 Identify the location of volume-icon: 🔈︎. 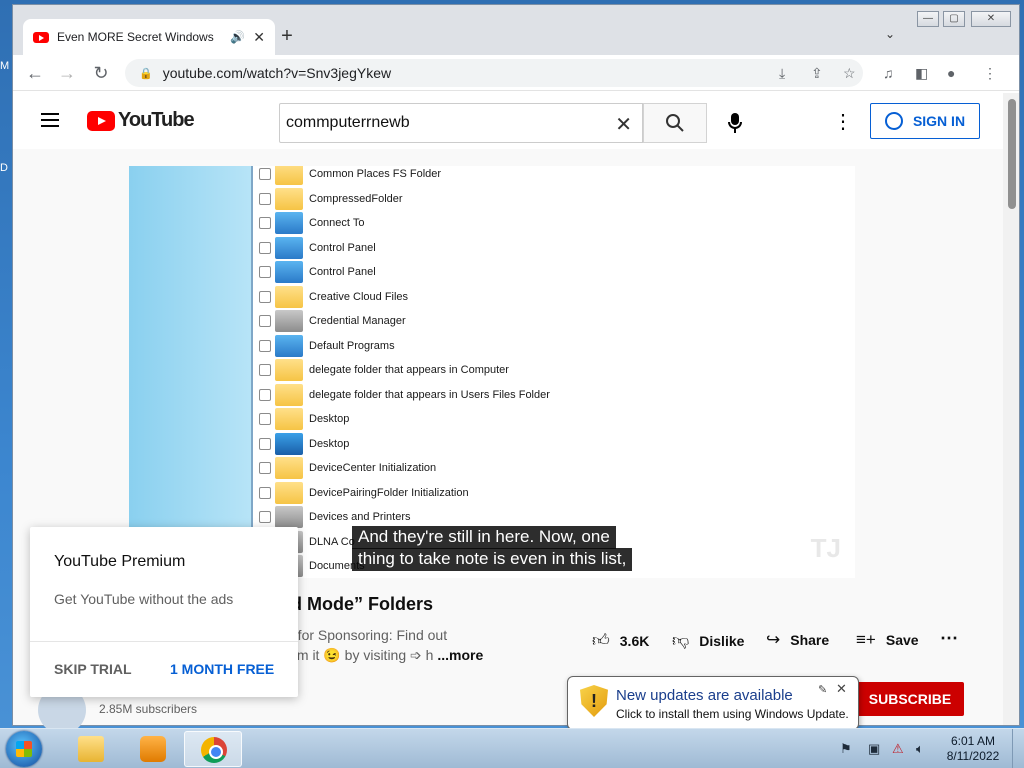
(920, 749).